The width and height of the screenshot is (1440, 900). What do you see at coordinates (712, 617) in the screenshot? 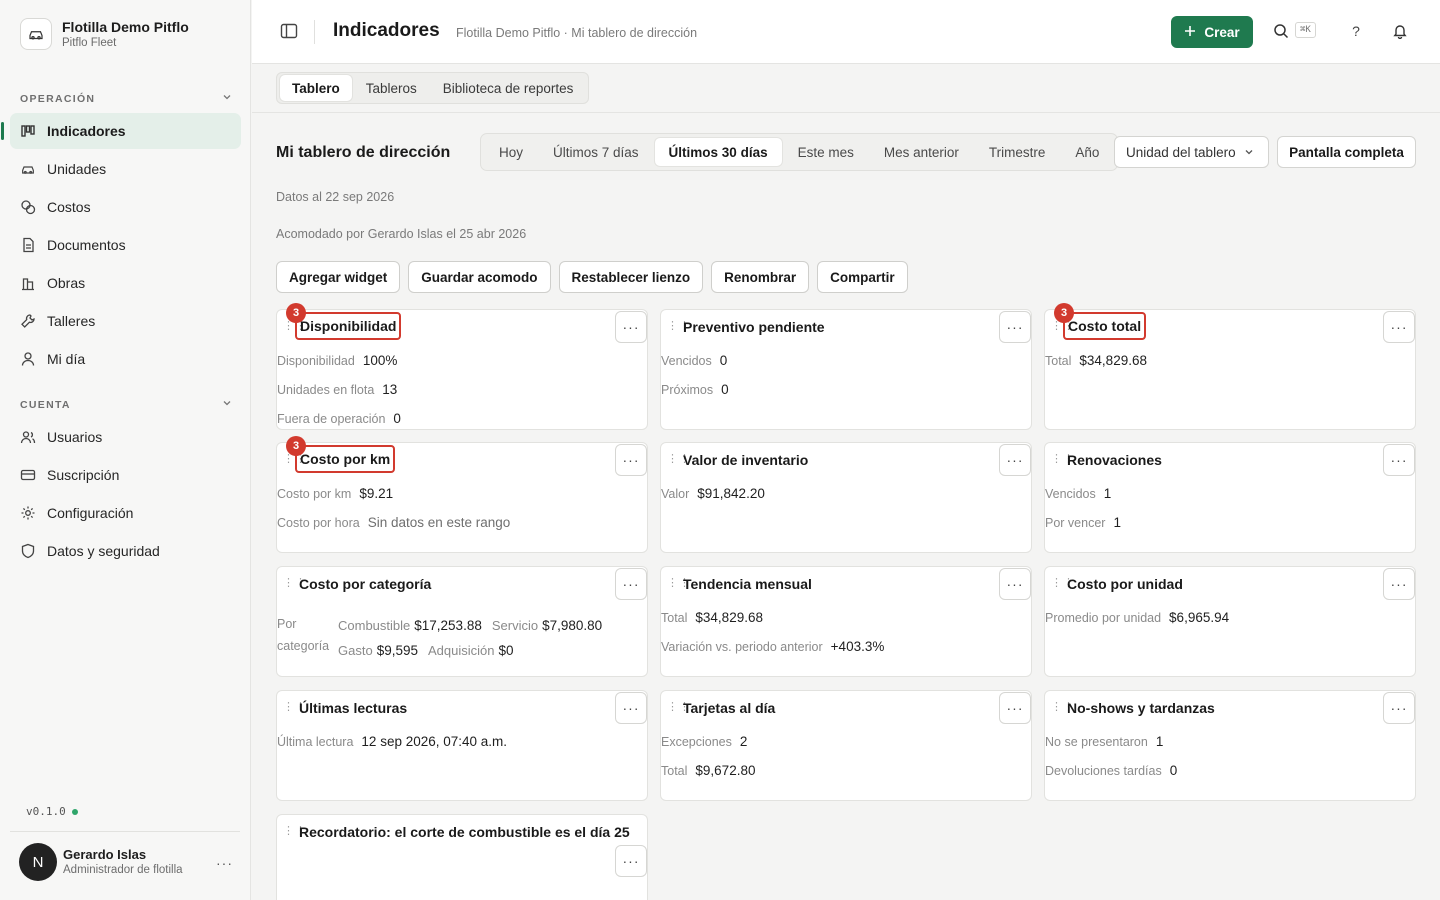
I see `metric-row: Total $34,829.68` at bounding box center [712, 617].